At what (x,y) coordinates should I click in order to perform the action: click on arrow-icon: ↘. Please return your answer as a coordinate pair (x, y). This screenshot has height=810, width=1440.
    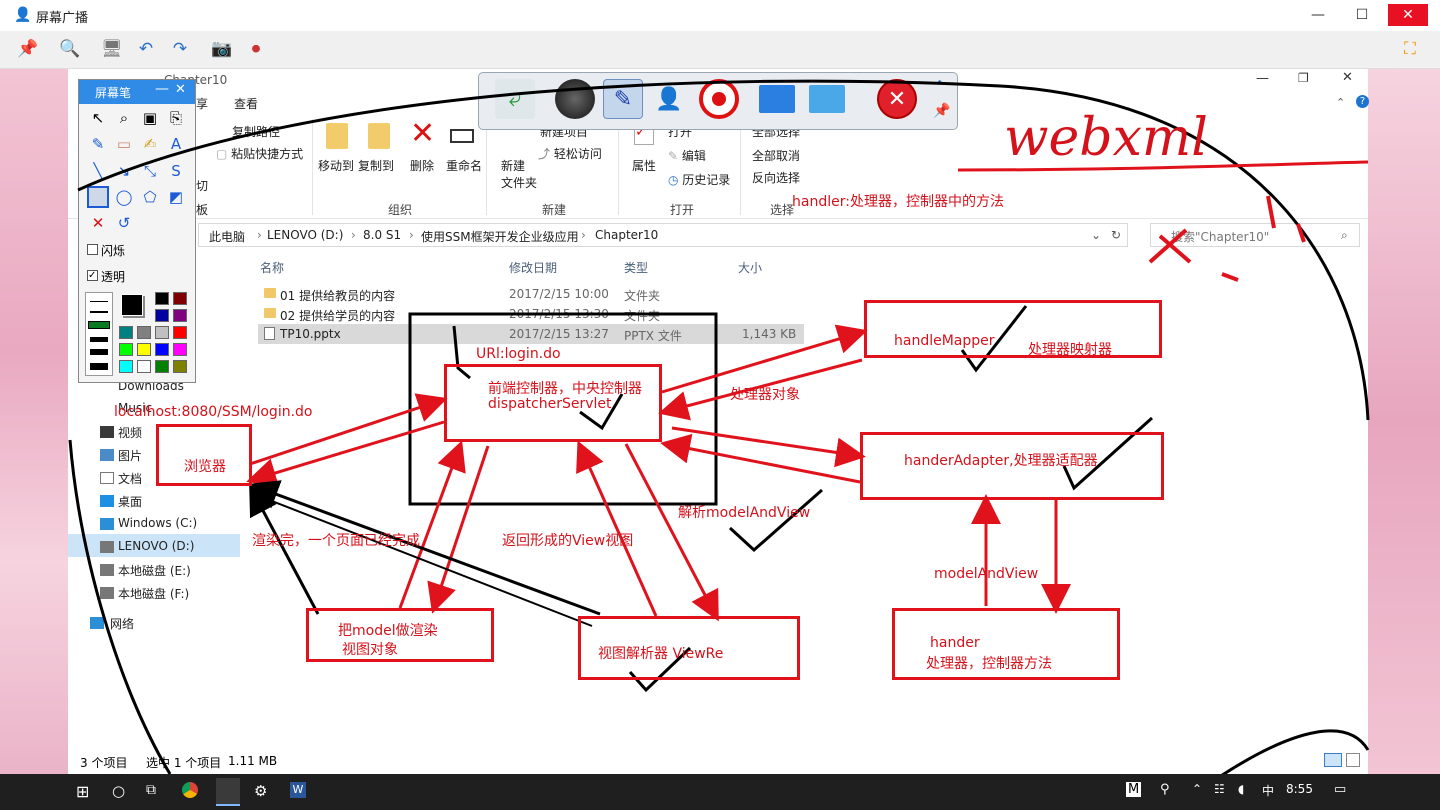
    Looking at the image, I should click on (124, 171).